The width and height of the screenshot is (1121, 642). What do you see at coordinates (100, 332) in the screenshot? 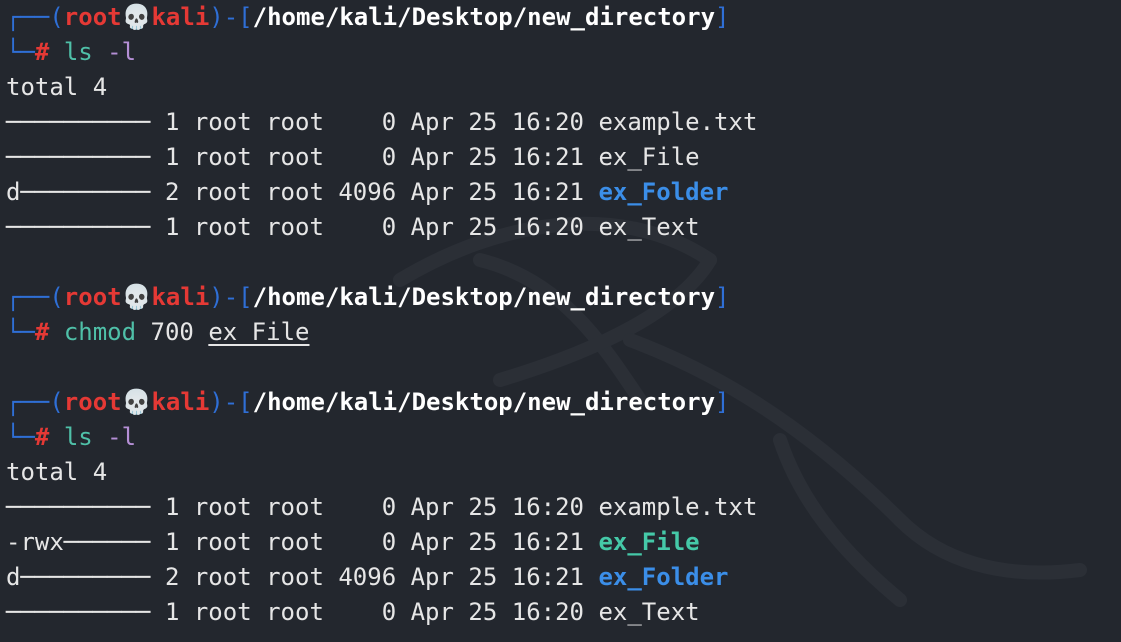
I see `command-name: chmod` at bounding box center [100, 332].